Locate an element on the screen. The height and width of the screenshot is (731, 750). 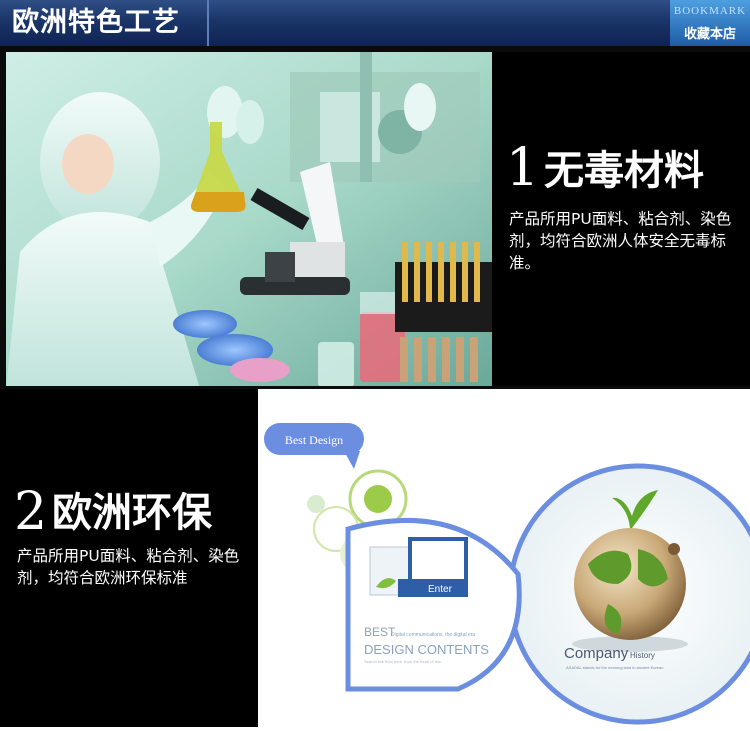
header-divider is located at coordinates (208, 23).